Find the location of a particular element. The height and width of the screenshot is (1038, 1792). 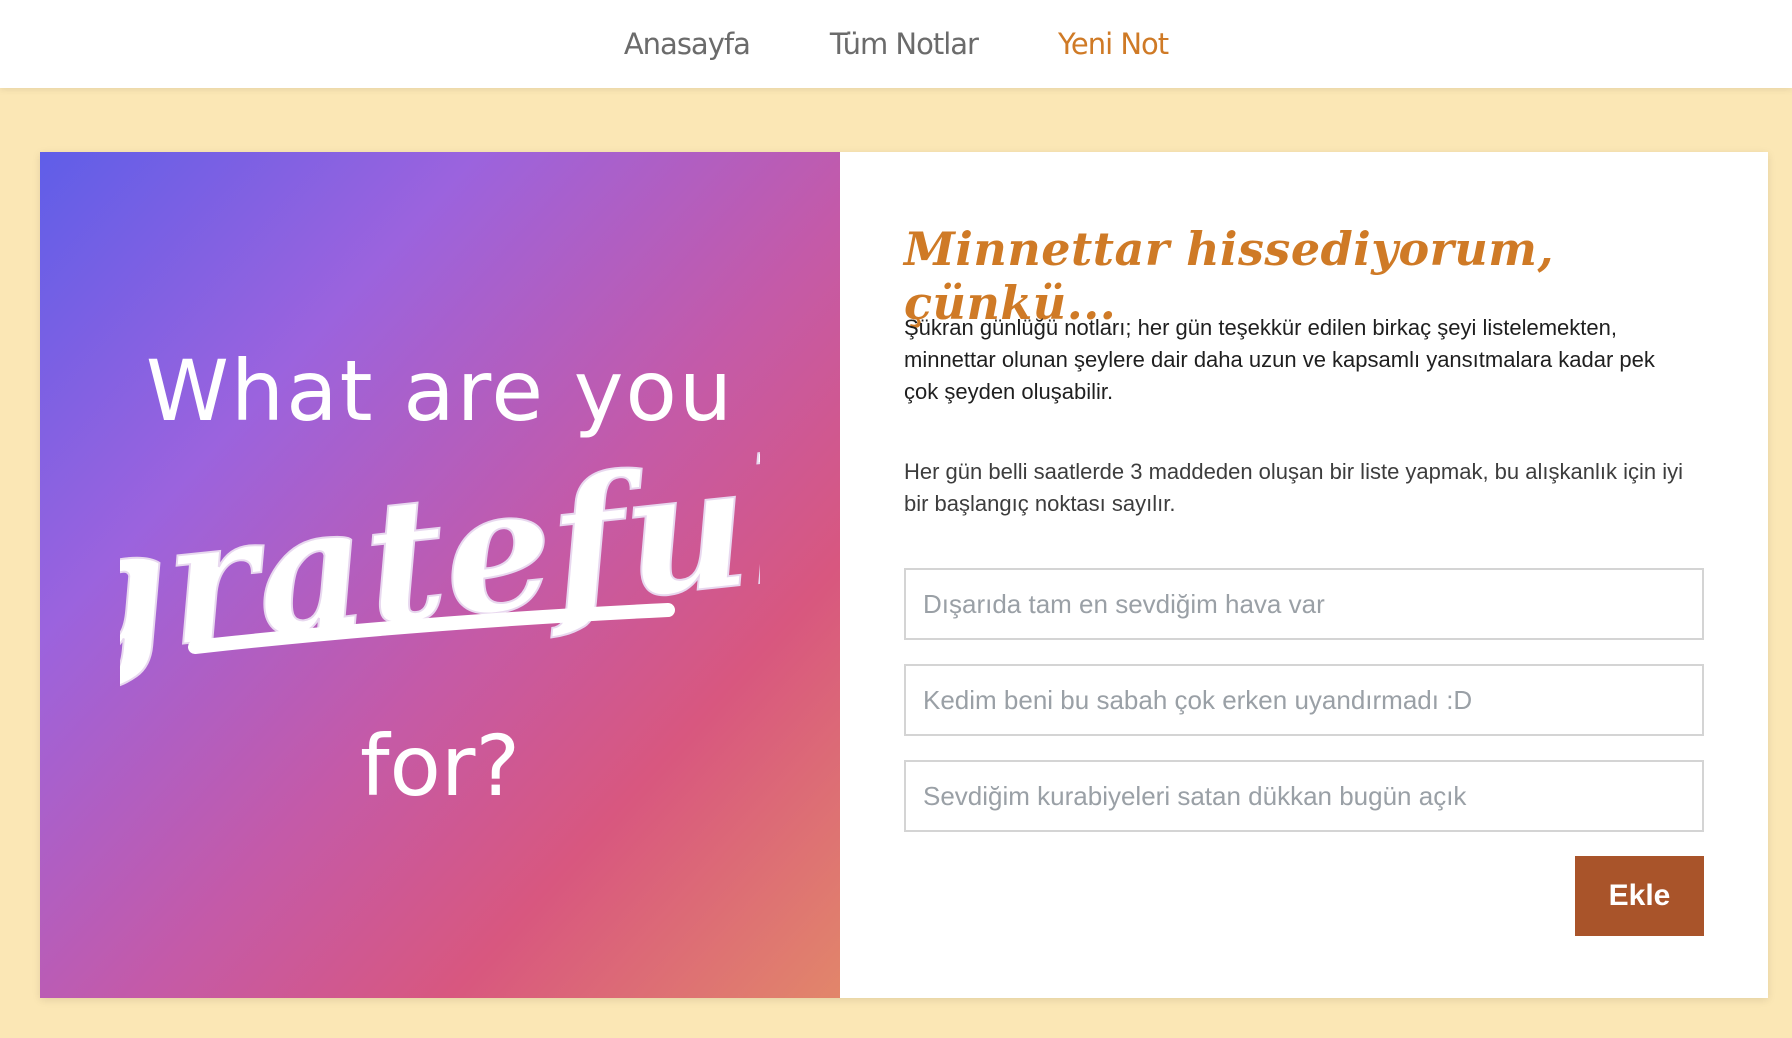

nav-link-home: Anasayfa is located at coordinates (687, 44).